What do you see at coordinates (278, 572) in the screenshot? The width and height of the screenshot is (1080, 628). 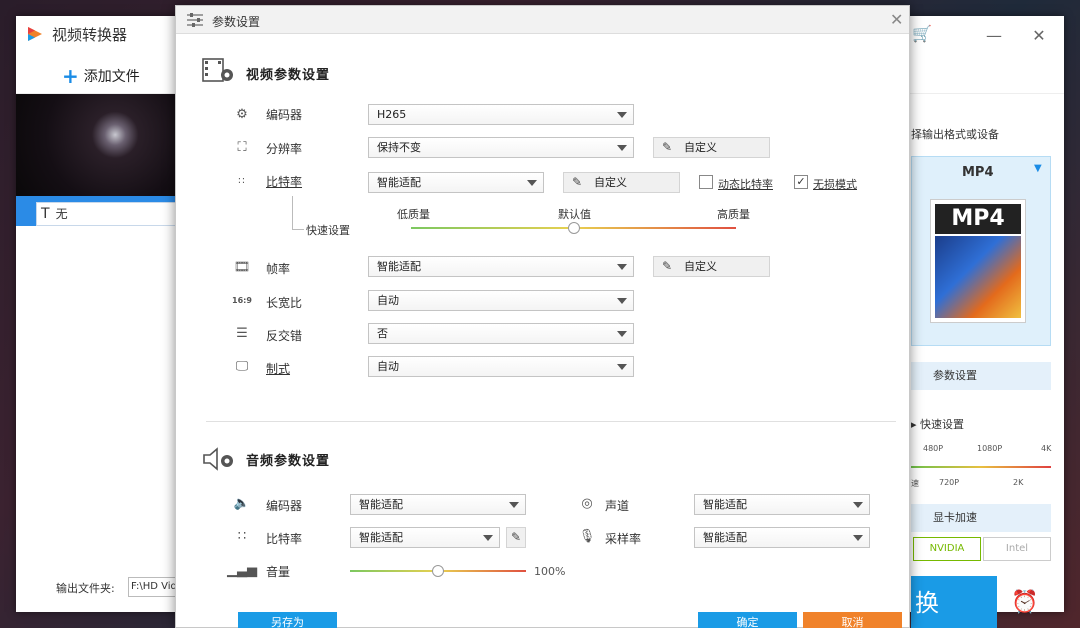 I see `volume-label: 音量` at bounding box center [278, 572].